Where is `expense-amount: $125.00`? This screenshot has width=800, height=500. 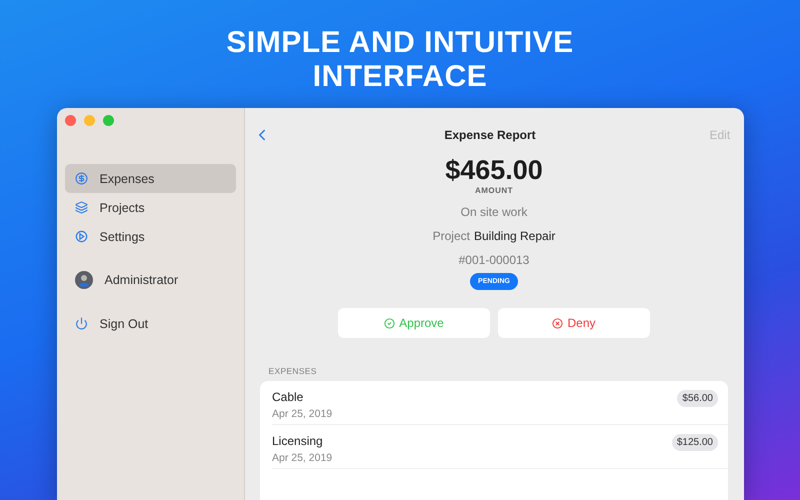 expense-amount: $125.00 is located at coordinates (695, 442).